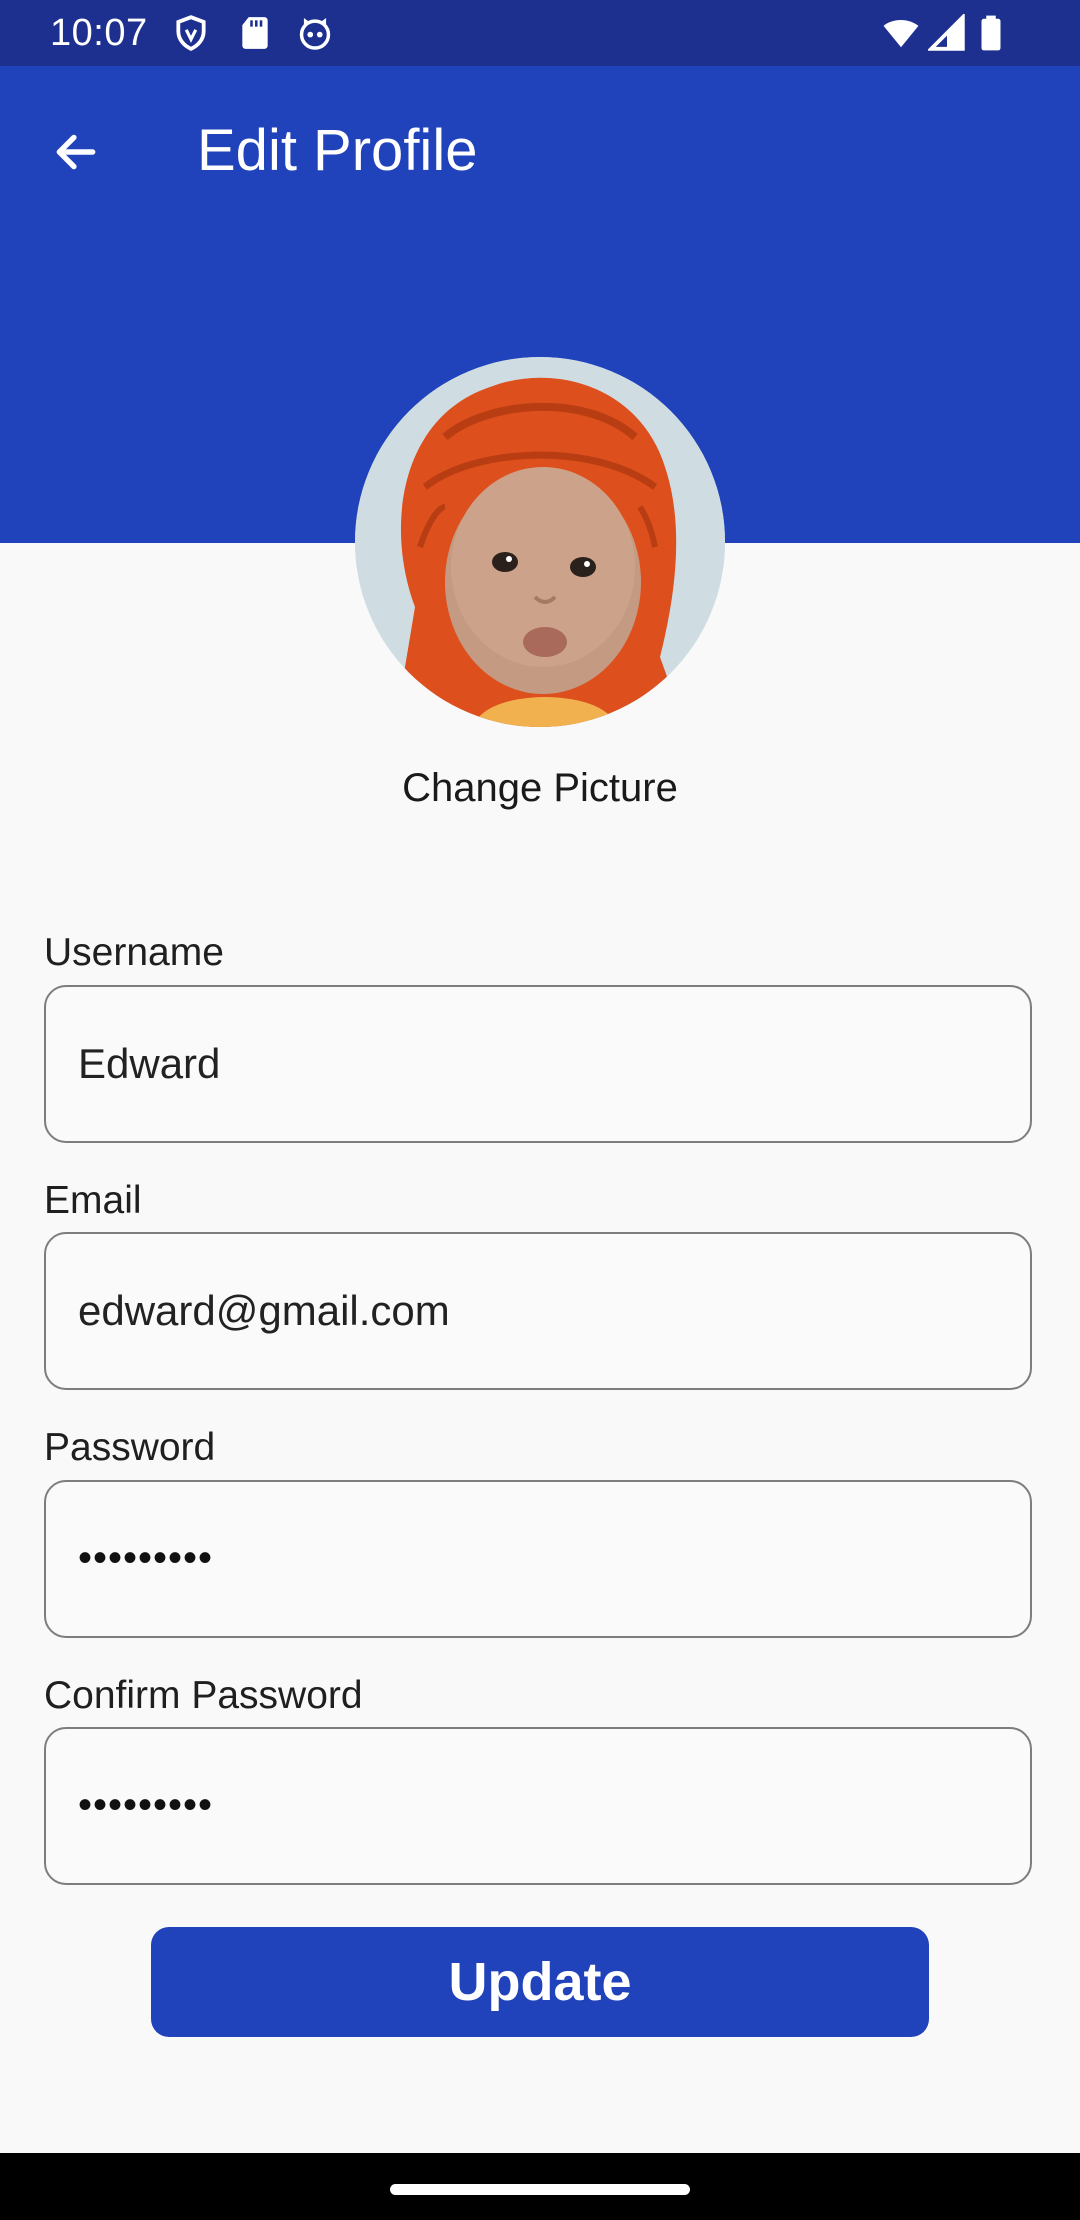 This screenshot has height=2220, width=1080. I want to click on arrow-left-icon, so click(76, 152).